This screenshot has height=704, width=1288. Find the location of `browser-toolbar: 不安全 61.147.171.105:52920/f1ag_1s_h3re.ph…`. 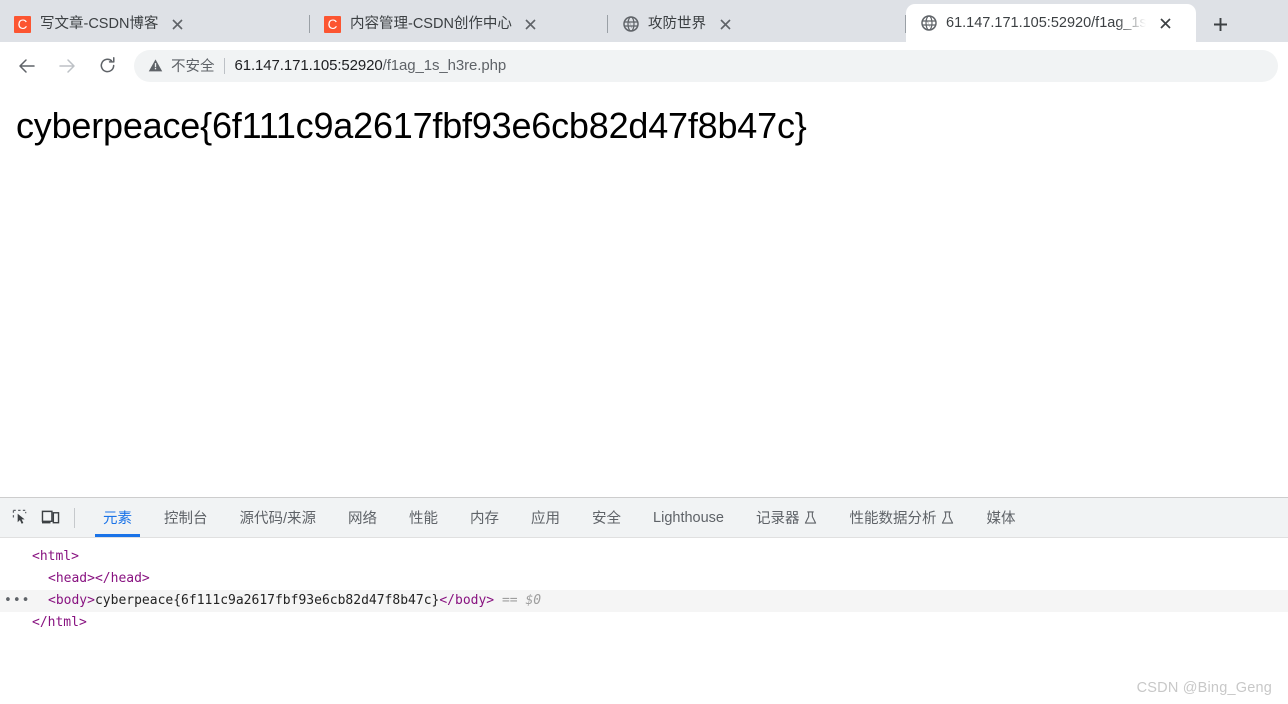

browser-toolbar: 不安全 61.147.171.105:52920/f1ag_1s_h3re.ph… is located at coordinates (644, 66).